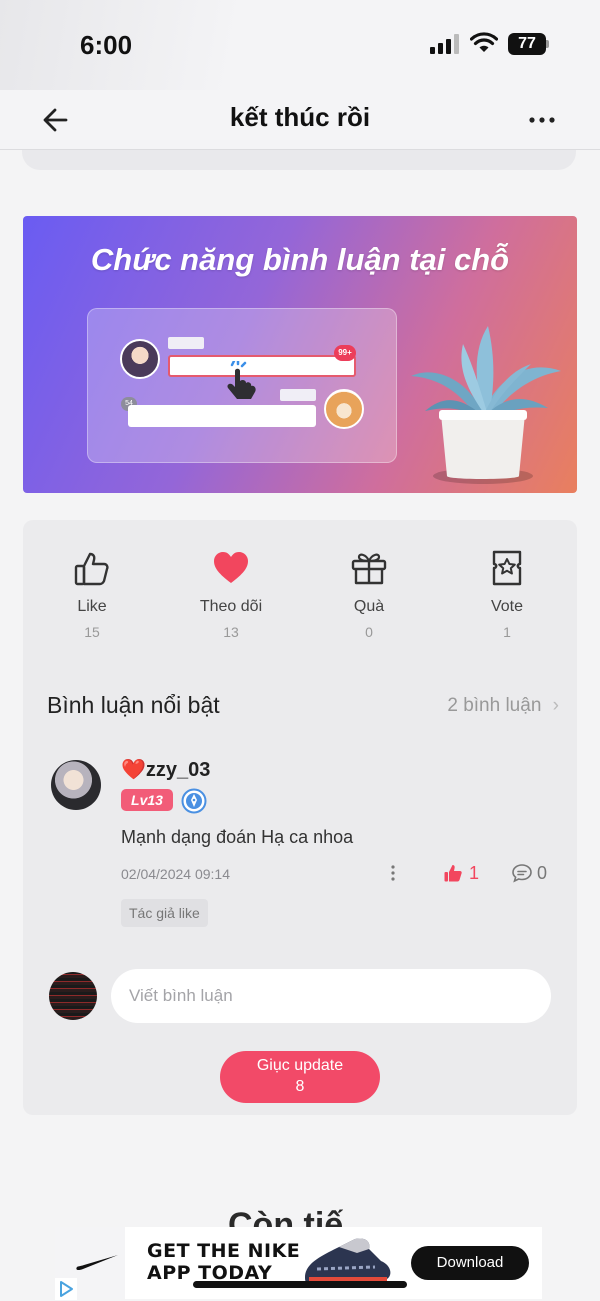  What do you see at coordinates (165, 769) in the screenshot?
I see `commenter-username: ❤️zzy_03` at bounding box center [165, 769].